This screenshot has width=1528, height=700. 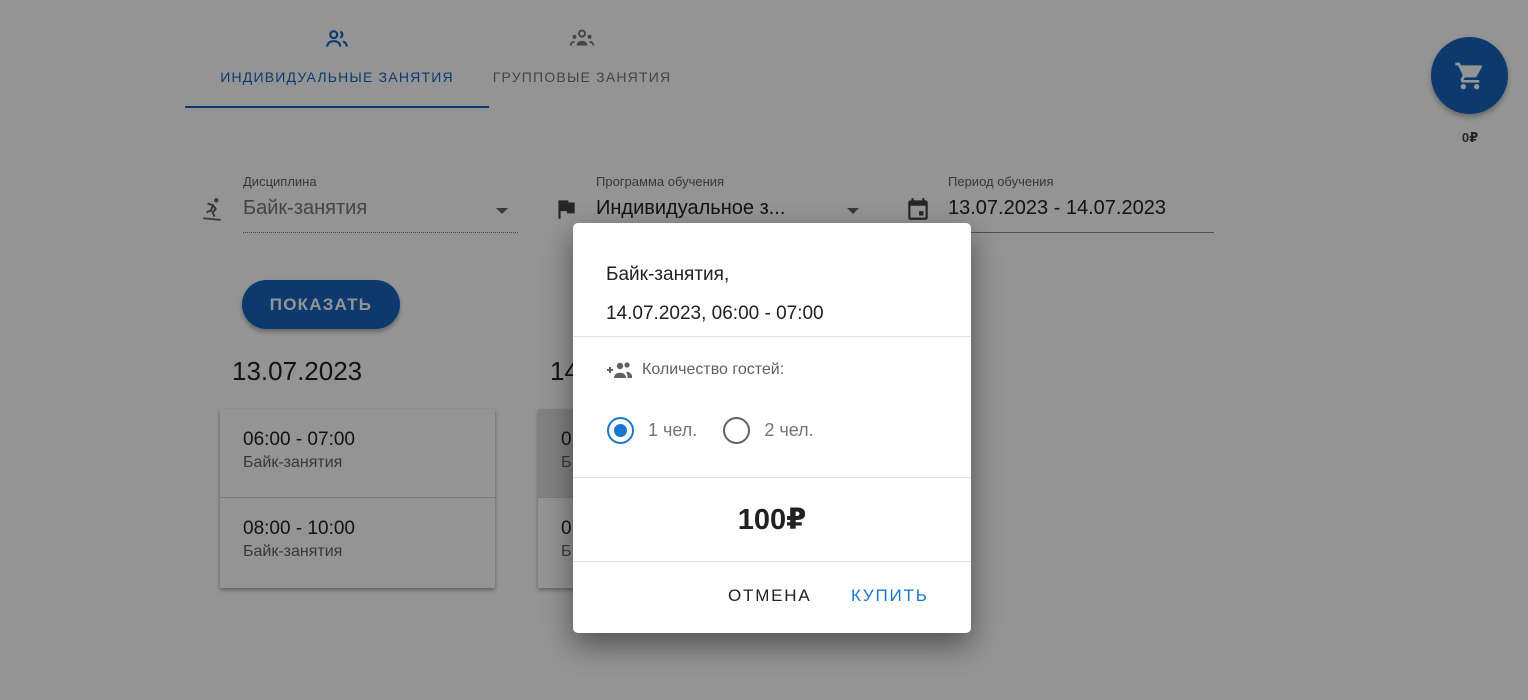 What do you see at coordinates (789, 430) in the screenshot?
I see `radio-label: 2 чел.` at bounding box center [789, 430].